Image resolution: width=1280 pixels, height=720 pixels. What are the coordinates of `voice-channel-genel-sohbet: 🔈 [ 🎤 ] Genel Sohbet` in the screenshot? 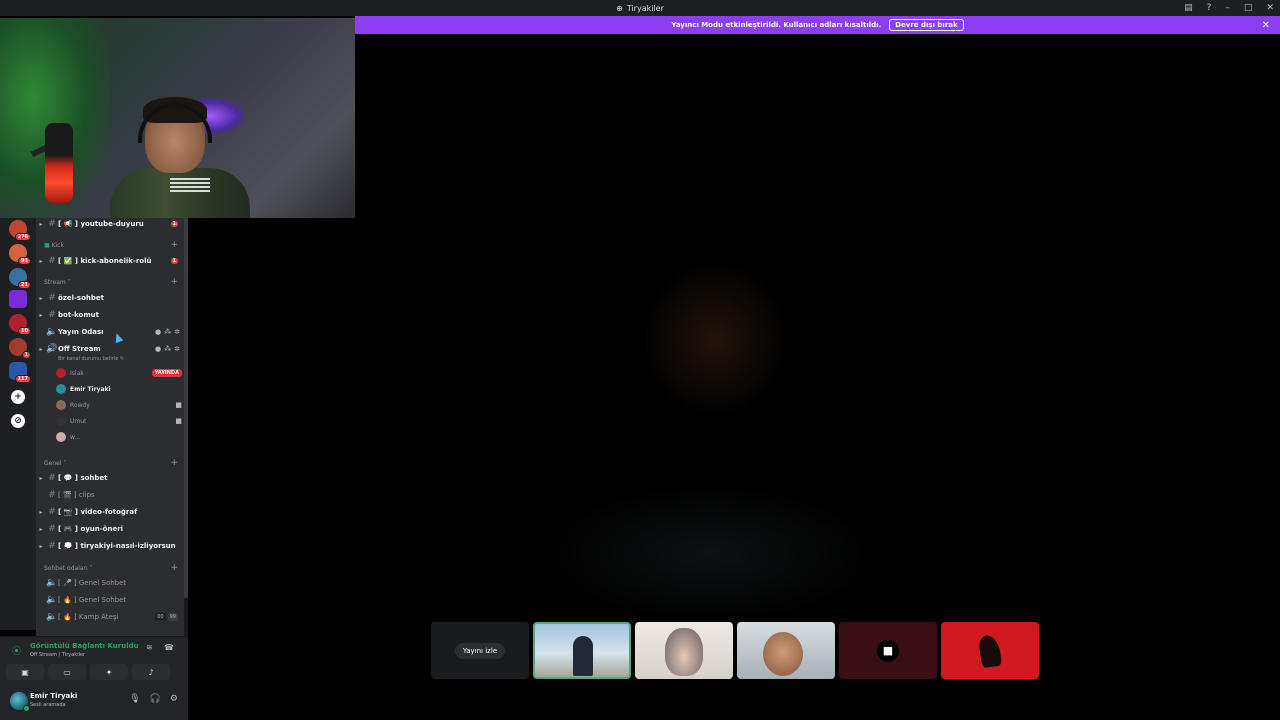 It's located at (110, 583).